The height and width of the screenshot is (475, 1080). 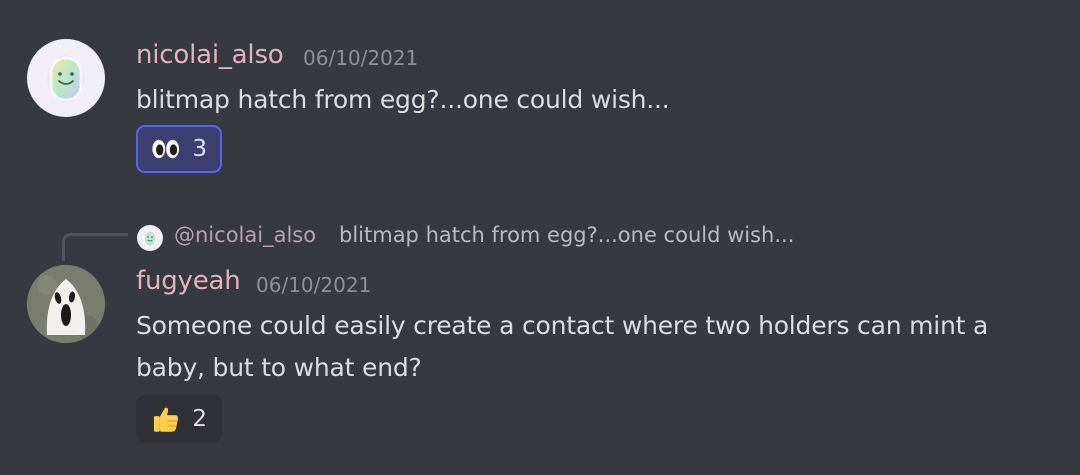 I want to click on avatar-nicolai, so click(x=66, y=78).